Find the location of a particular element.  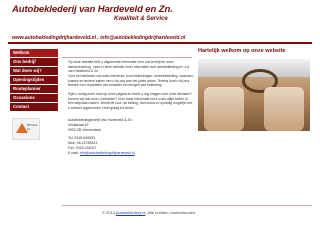

site-title: Autobeklederij van Hardeveld en Zn. is located at coordinates (92, 9).